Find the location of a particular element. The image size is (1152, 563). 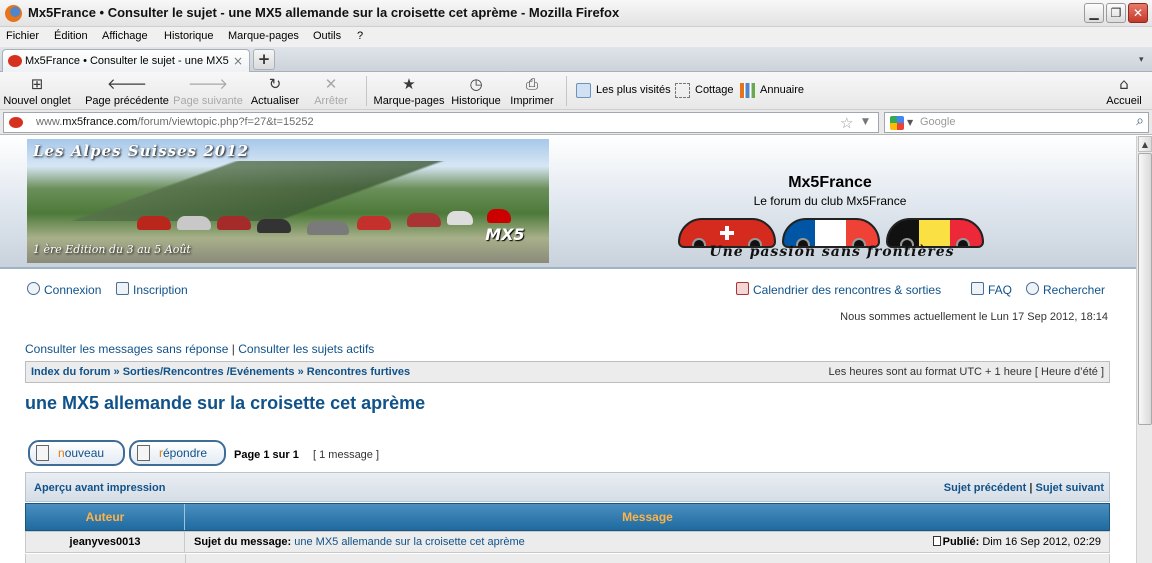

history-button: ◷ Historique is located at coordinates (476, 92).